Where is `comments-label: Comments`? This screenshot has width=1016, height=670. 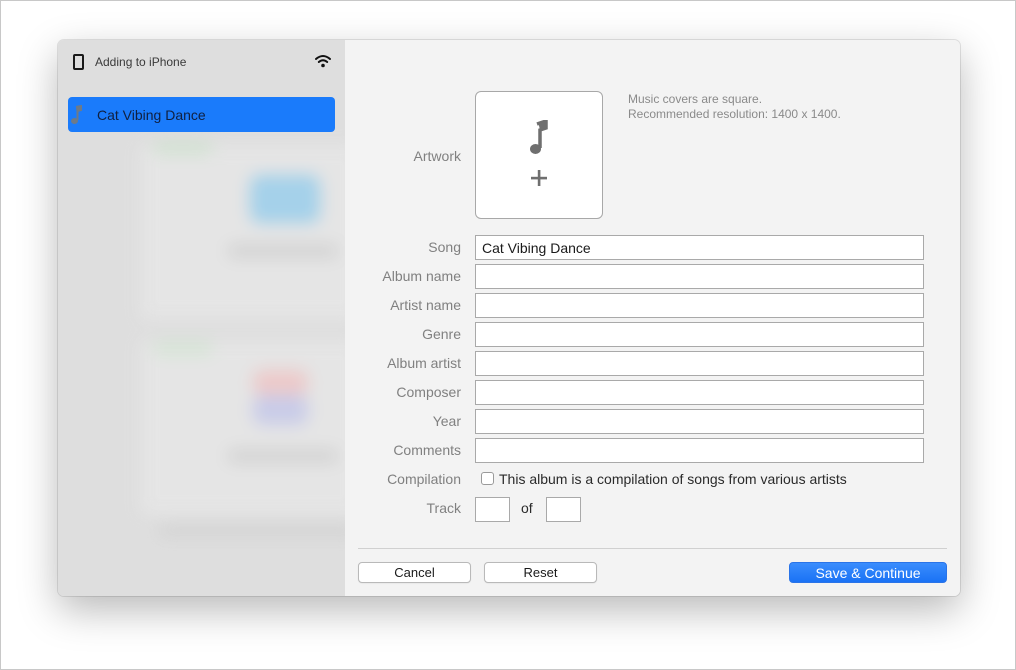 comments-label: Comments is located at coordinates (427, 450).